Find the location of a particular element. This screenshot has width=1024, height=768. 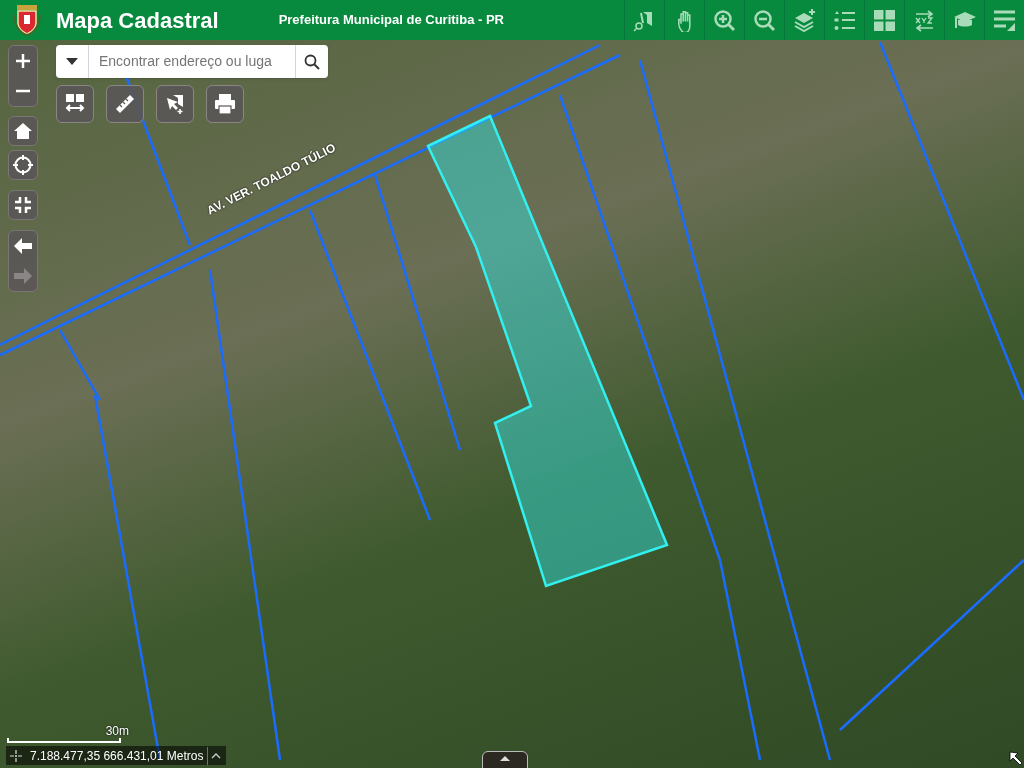

ruler-icon is located at coordinates (125, 104).